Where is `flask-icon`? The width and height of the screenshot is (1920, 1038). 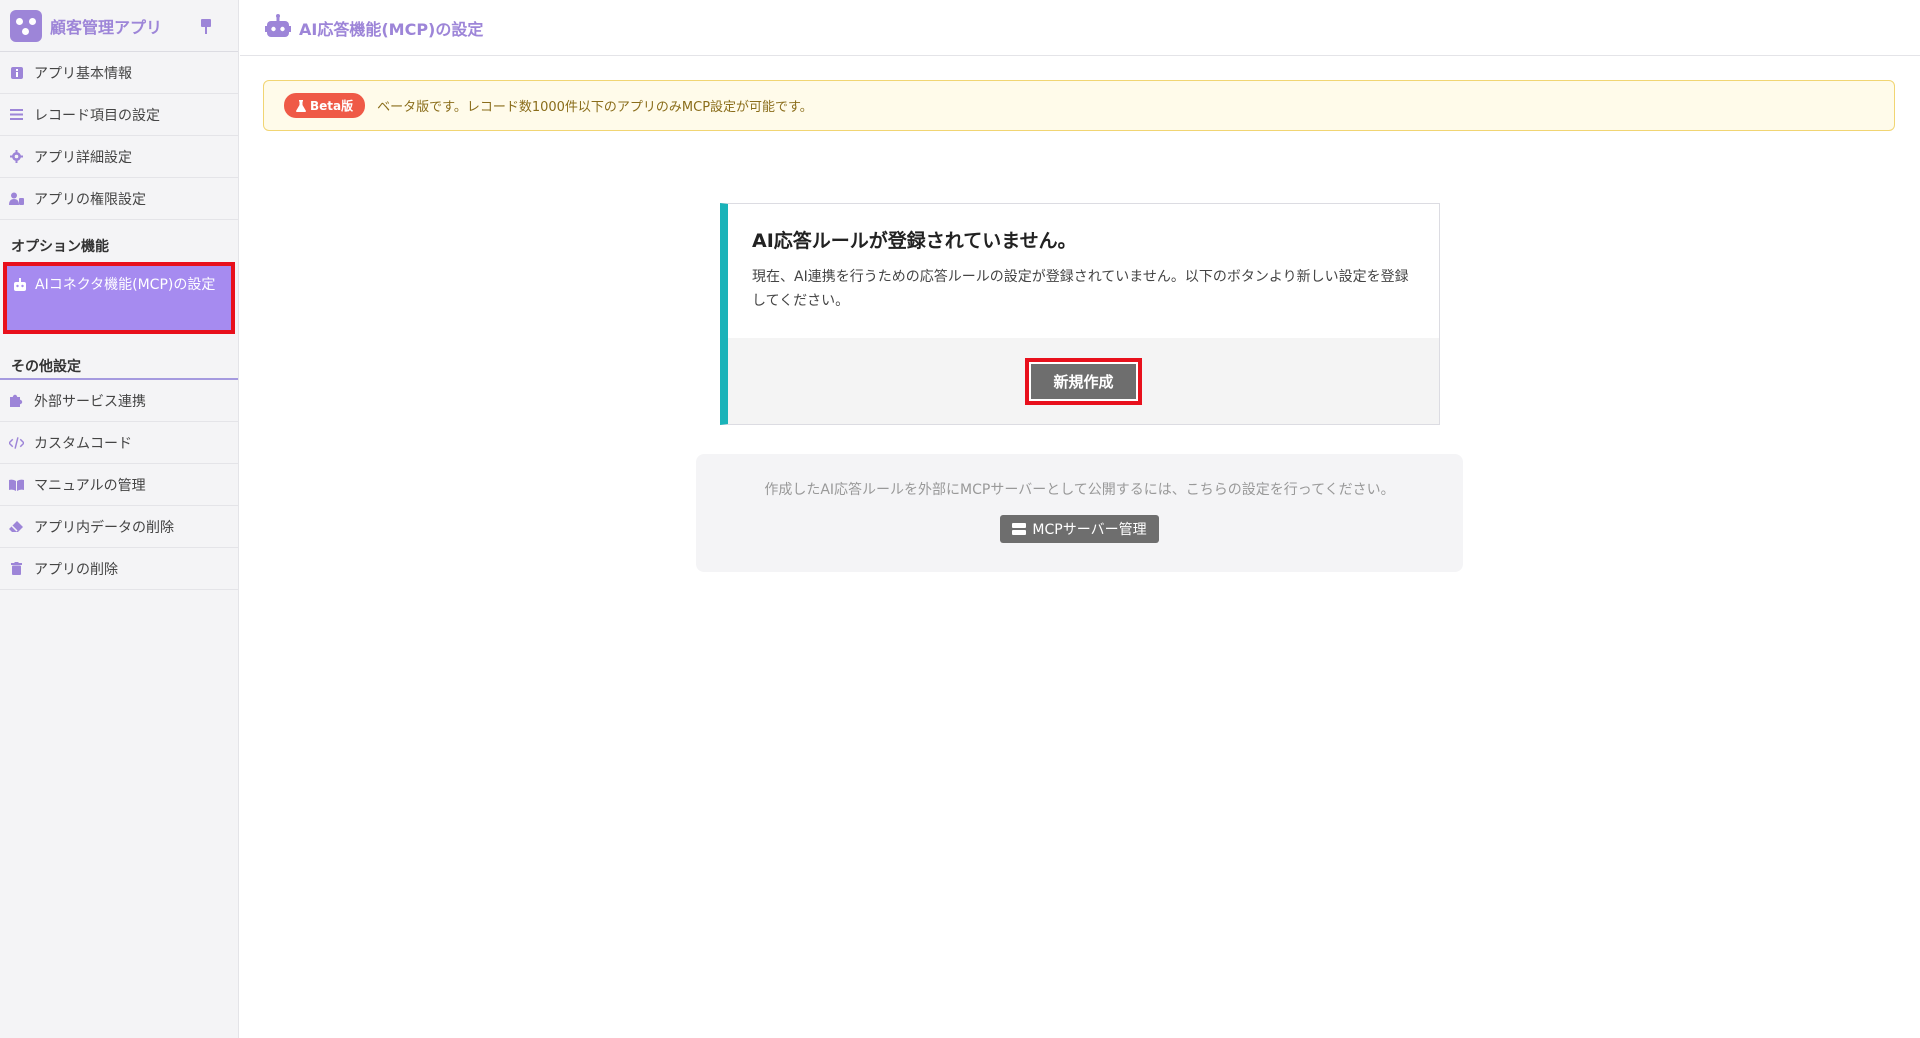 flask-icon is located at coordinates (301, 105).